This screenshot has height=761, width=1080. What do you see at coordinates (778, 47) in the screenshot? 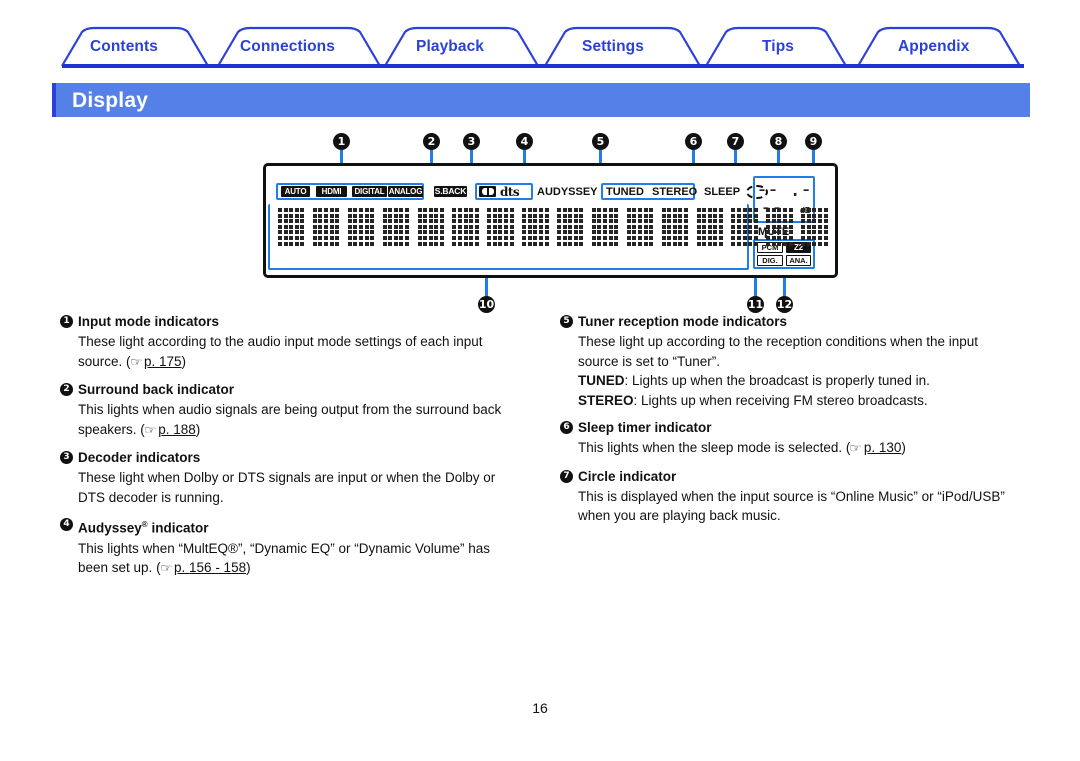
I see `tab-tips: Tips` at bounding box center [778, 47].